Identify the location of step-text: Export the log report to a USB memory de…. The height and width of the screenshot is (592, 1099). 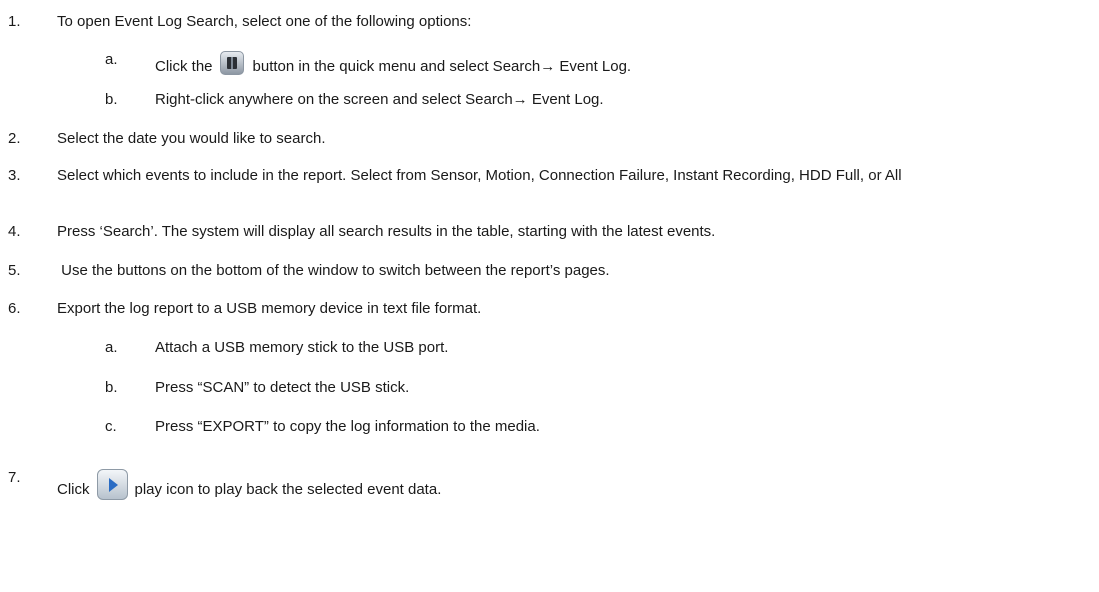
(269, 308).